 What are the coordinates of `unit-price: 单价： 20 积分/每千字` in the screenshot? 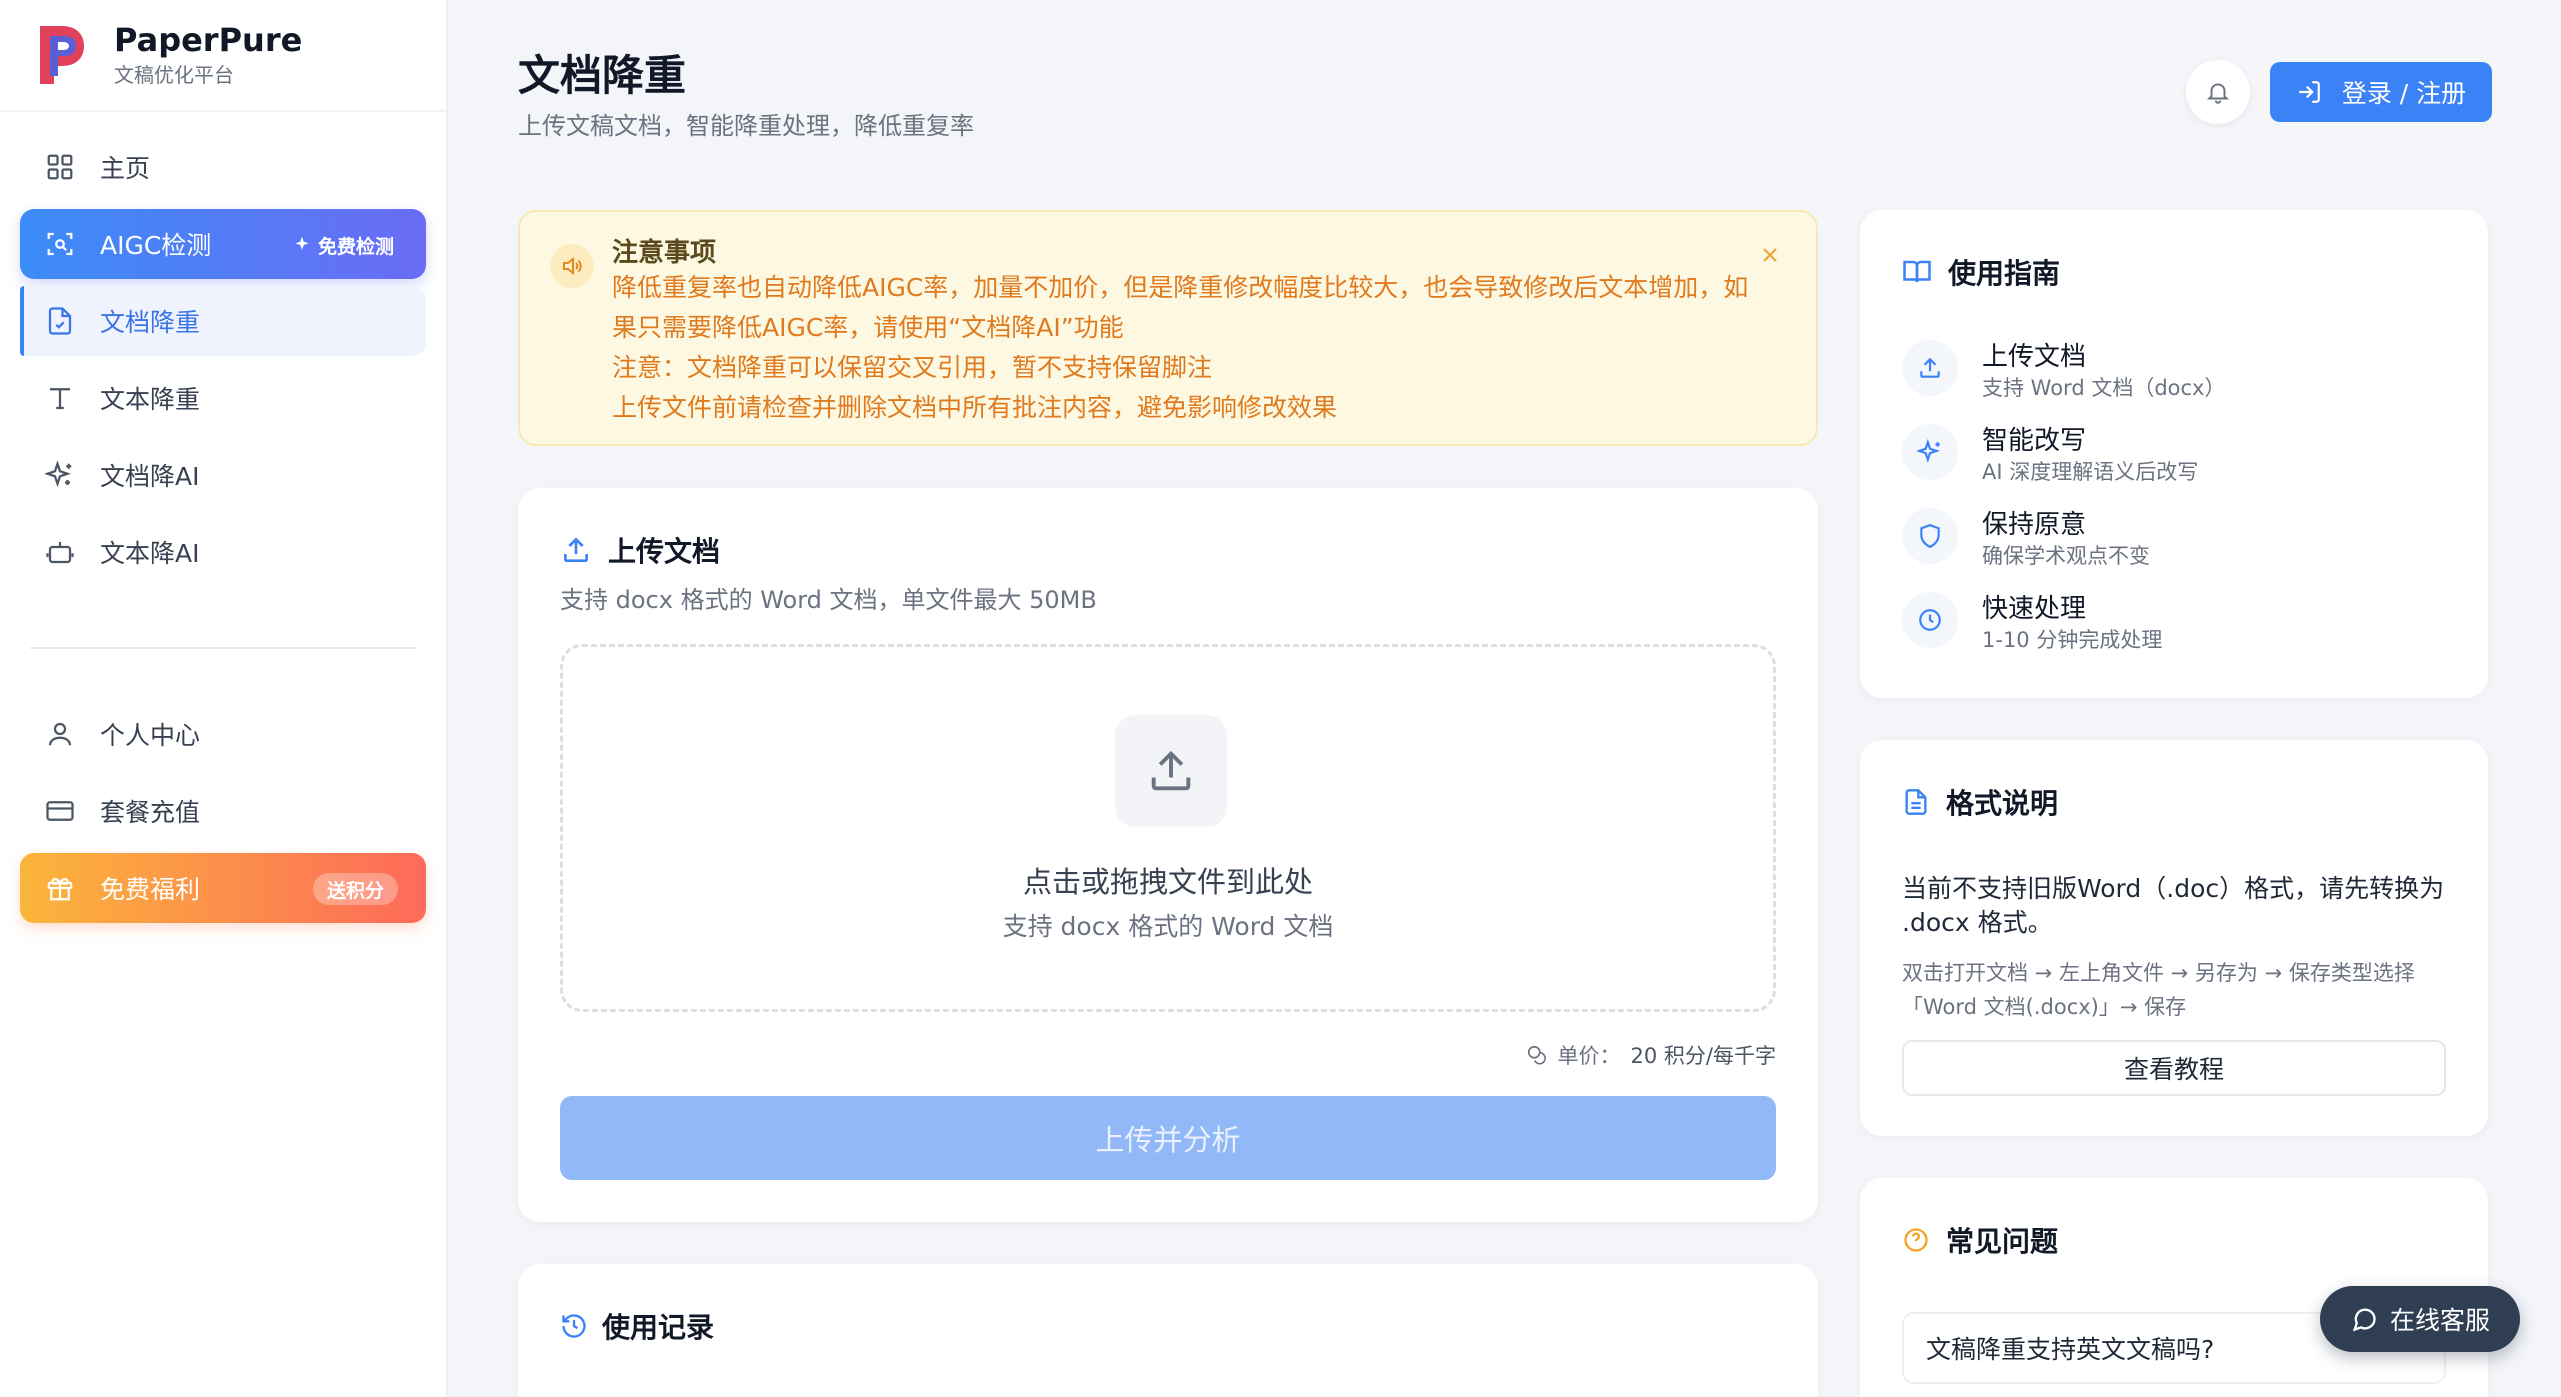 It's located at (1651, 1055).